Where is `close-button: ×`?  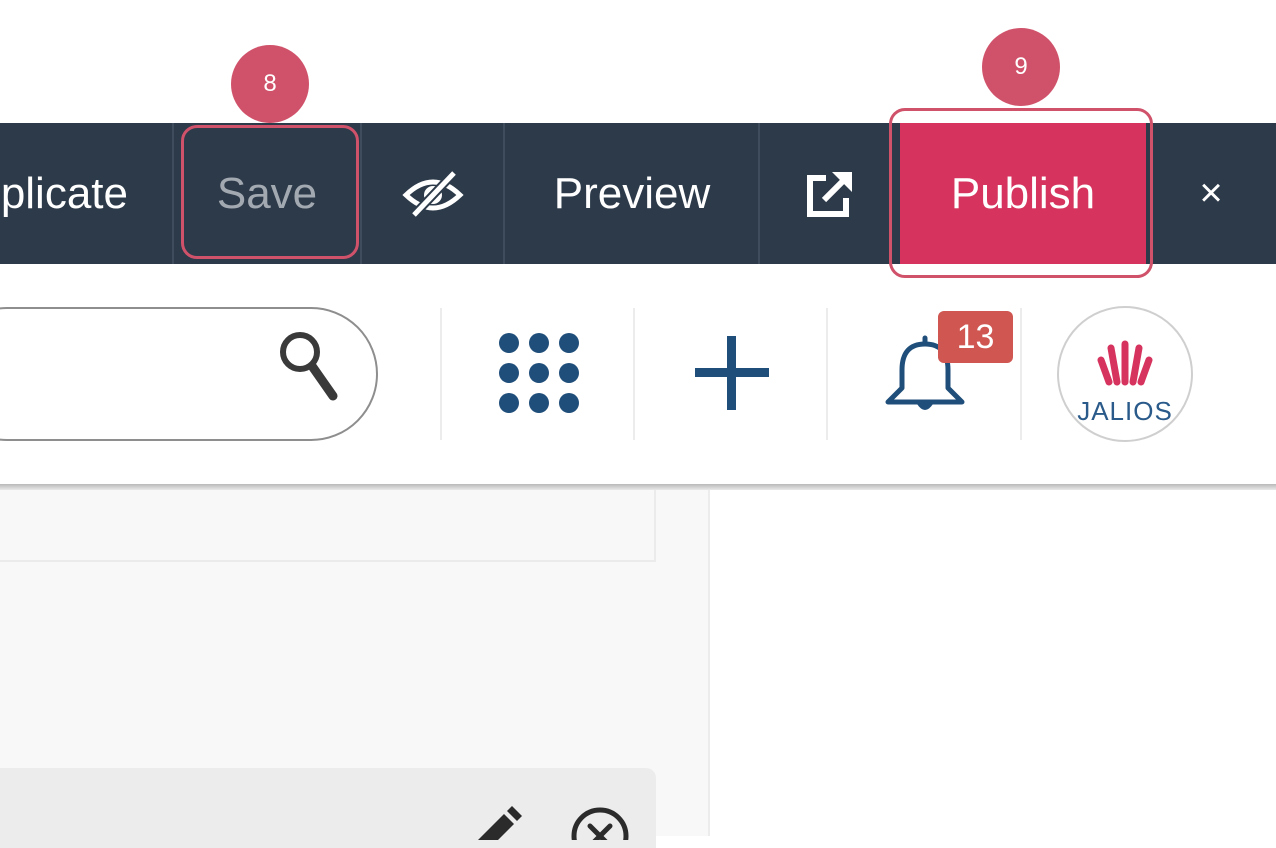
close-button: × is located at coordinates (1211, 193).